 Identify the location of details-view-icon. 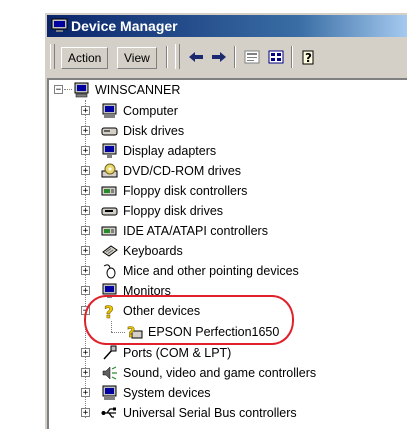
(276, 57).